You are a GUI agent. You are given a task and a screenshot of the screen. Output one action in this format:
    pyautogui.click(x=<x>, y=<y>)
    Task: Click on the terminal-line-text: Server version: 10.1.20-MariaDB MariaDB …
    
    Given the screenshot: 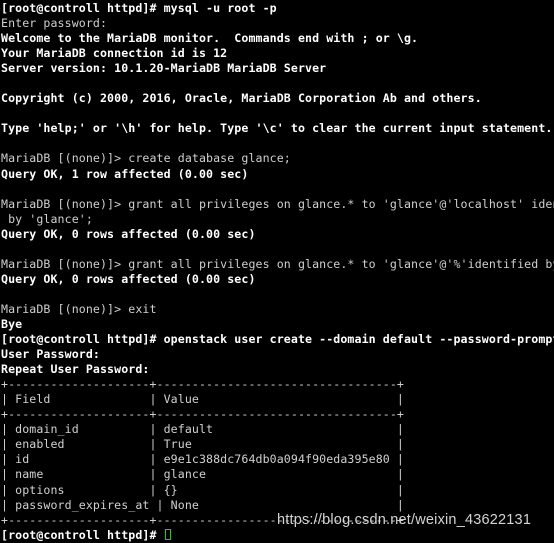 What is the action you would take?
    pyautogui.click(x=164, y=68)
    